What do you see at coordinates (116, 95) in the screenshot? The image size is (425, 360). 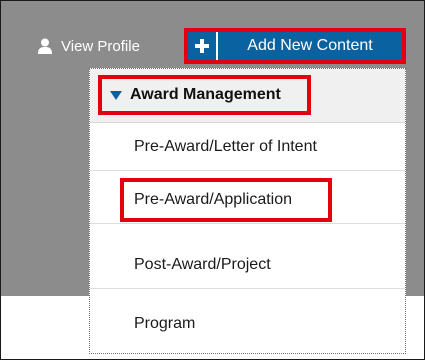 I see `triangle-down-icon` at bounding box center [116, 95].